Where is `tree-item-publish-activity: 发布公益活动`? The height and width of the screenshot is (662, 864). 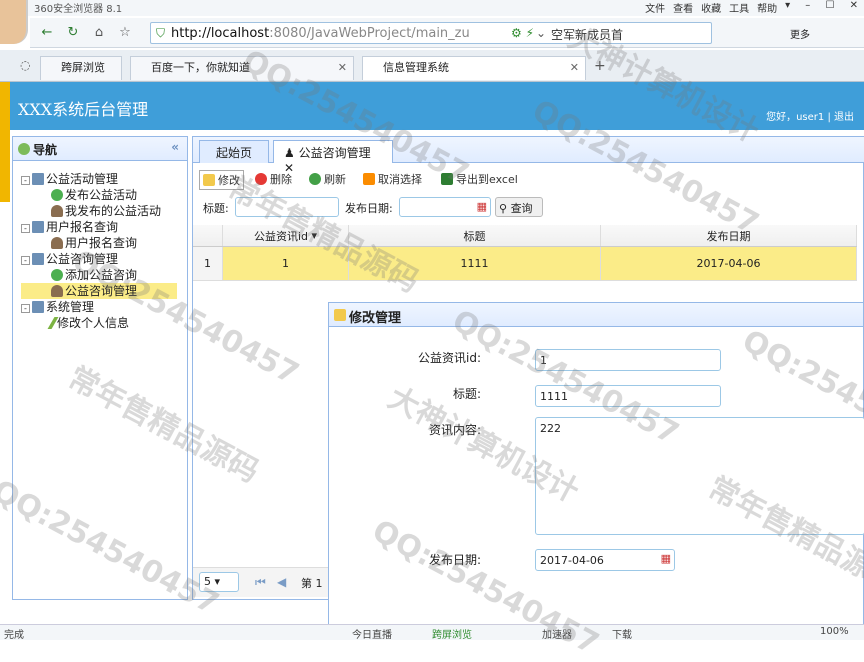 tree-item-publish-activity: 发布公益活动 is located at coordinates (94, 195).